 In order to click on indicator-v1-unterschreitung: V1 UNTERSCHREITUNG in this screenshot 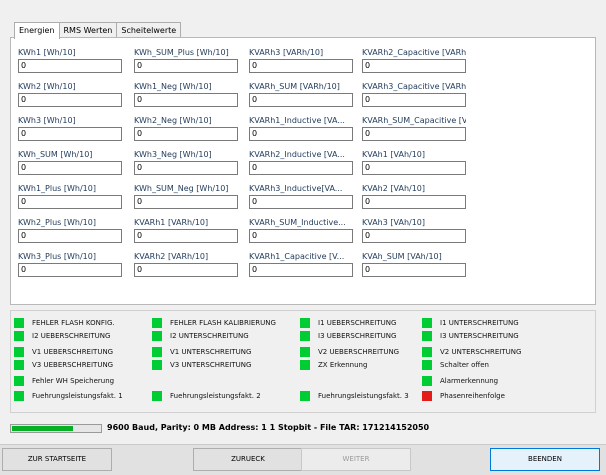, I will do `click(201, 352)`.